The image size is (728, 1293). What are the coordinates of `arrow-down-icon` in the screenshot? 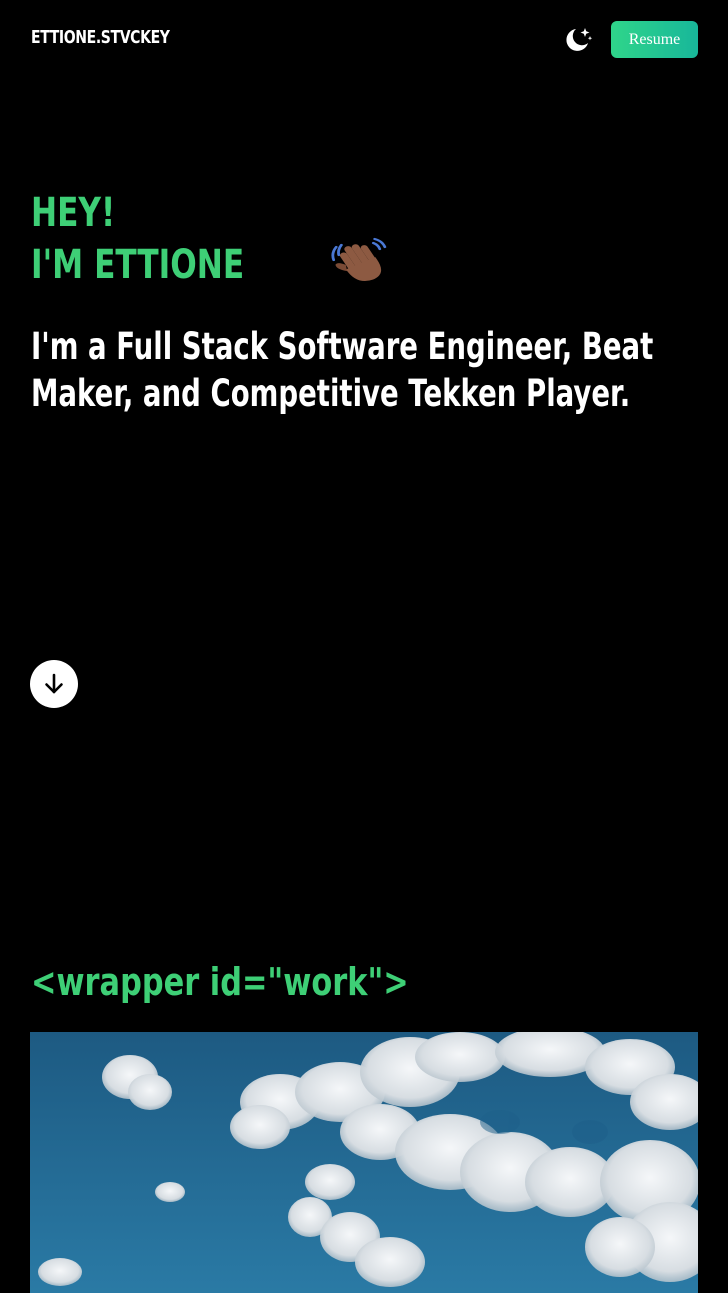 It's located at (54, 683).